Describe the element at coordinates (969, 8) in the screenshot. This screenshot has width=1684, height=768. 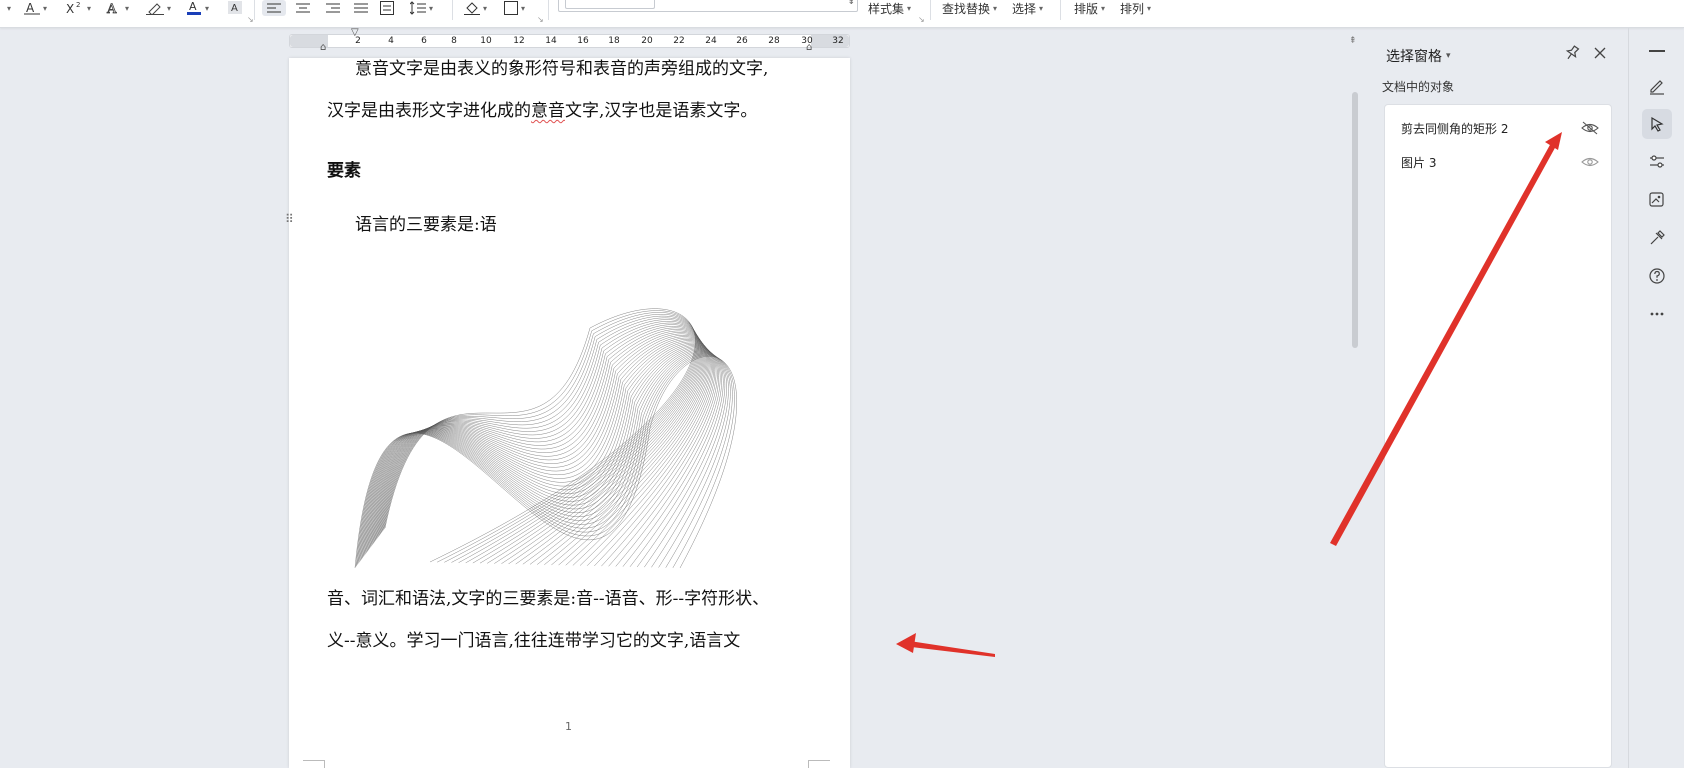
I see `find-replace-button: 查找替换 ▾` at that location.